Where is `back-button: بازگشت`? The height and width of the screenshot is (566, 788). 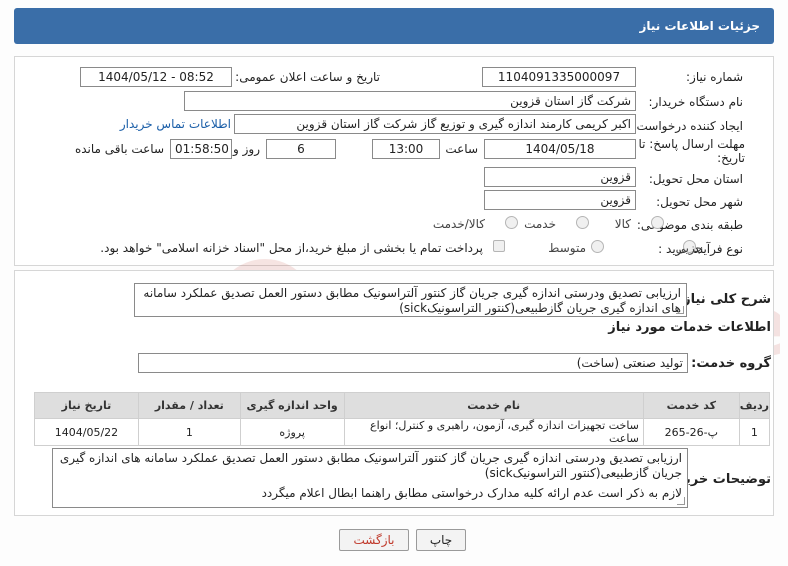
back-button: بازگشت is located at coordinates (374, 540).